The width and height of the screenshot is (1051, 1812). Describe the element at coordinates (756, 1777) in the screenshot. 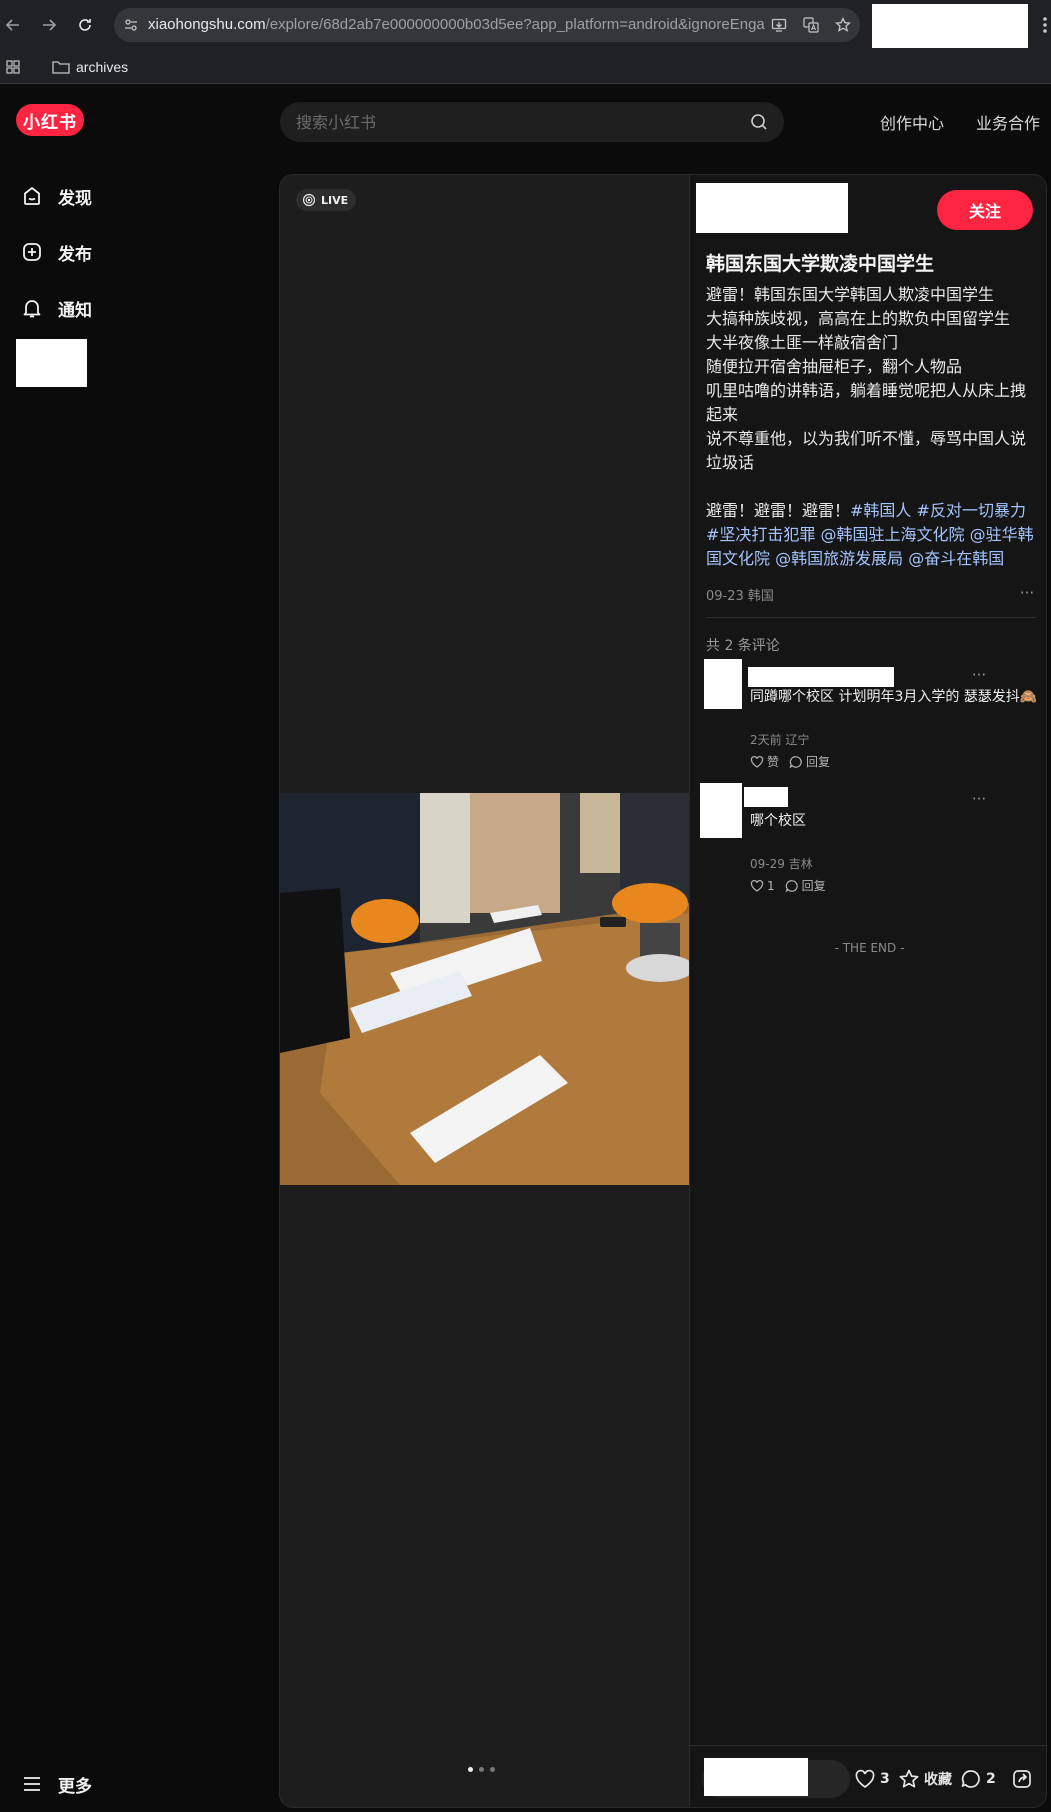

I see `comment-input-redacted` at that location.